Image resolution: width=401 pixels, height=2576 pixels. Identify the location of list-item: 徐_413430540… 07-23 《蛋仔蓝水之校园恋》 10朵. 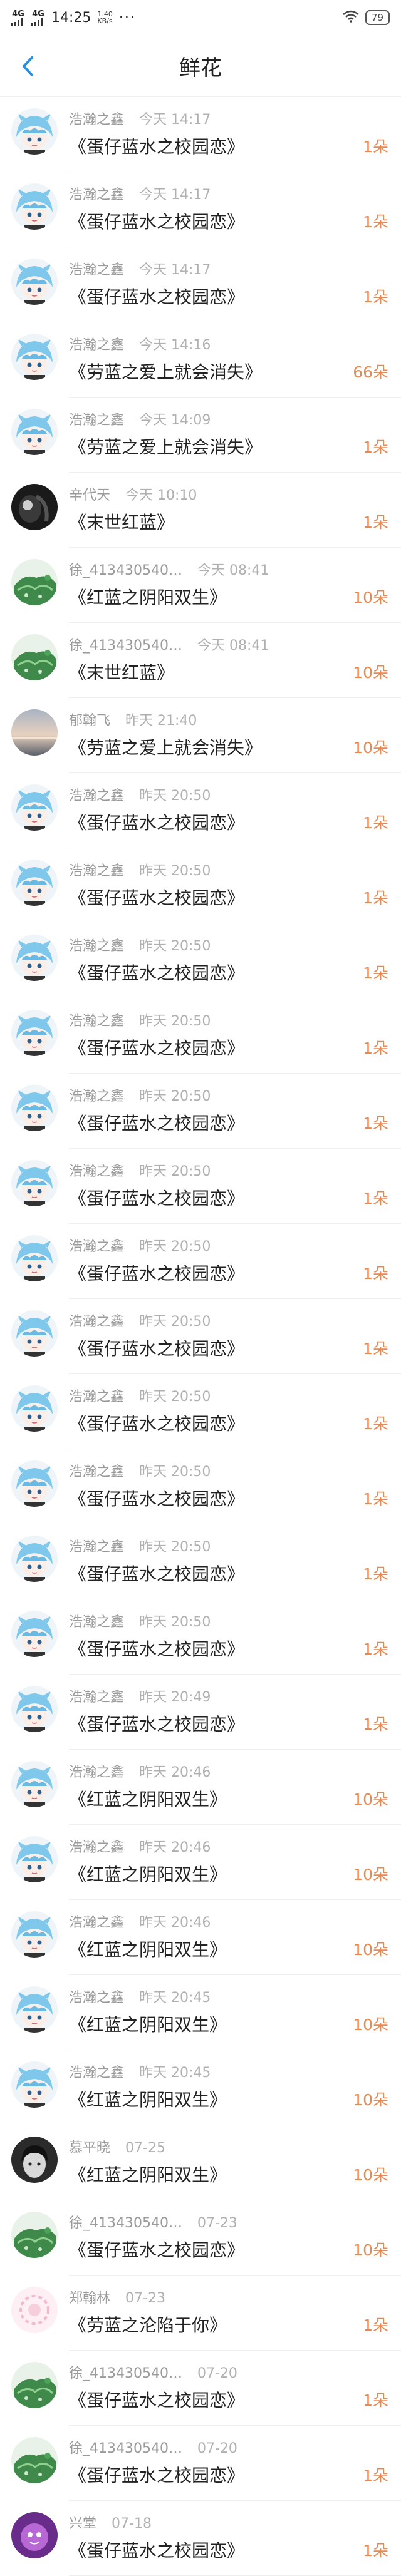
(200, 2238).